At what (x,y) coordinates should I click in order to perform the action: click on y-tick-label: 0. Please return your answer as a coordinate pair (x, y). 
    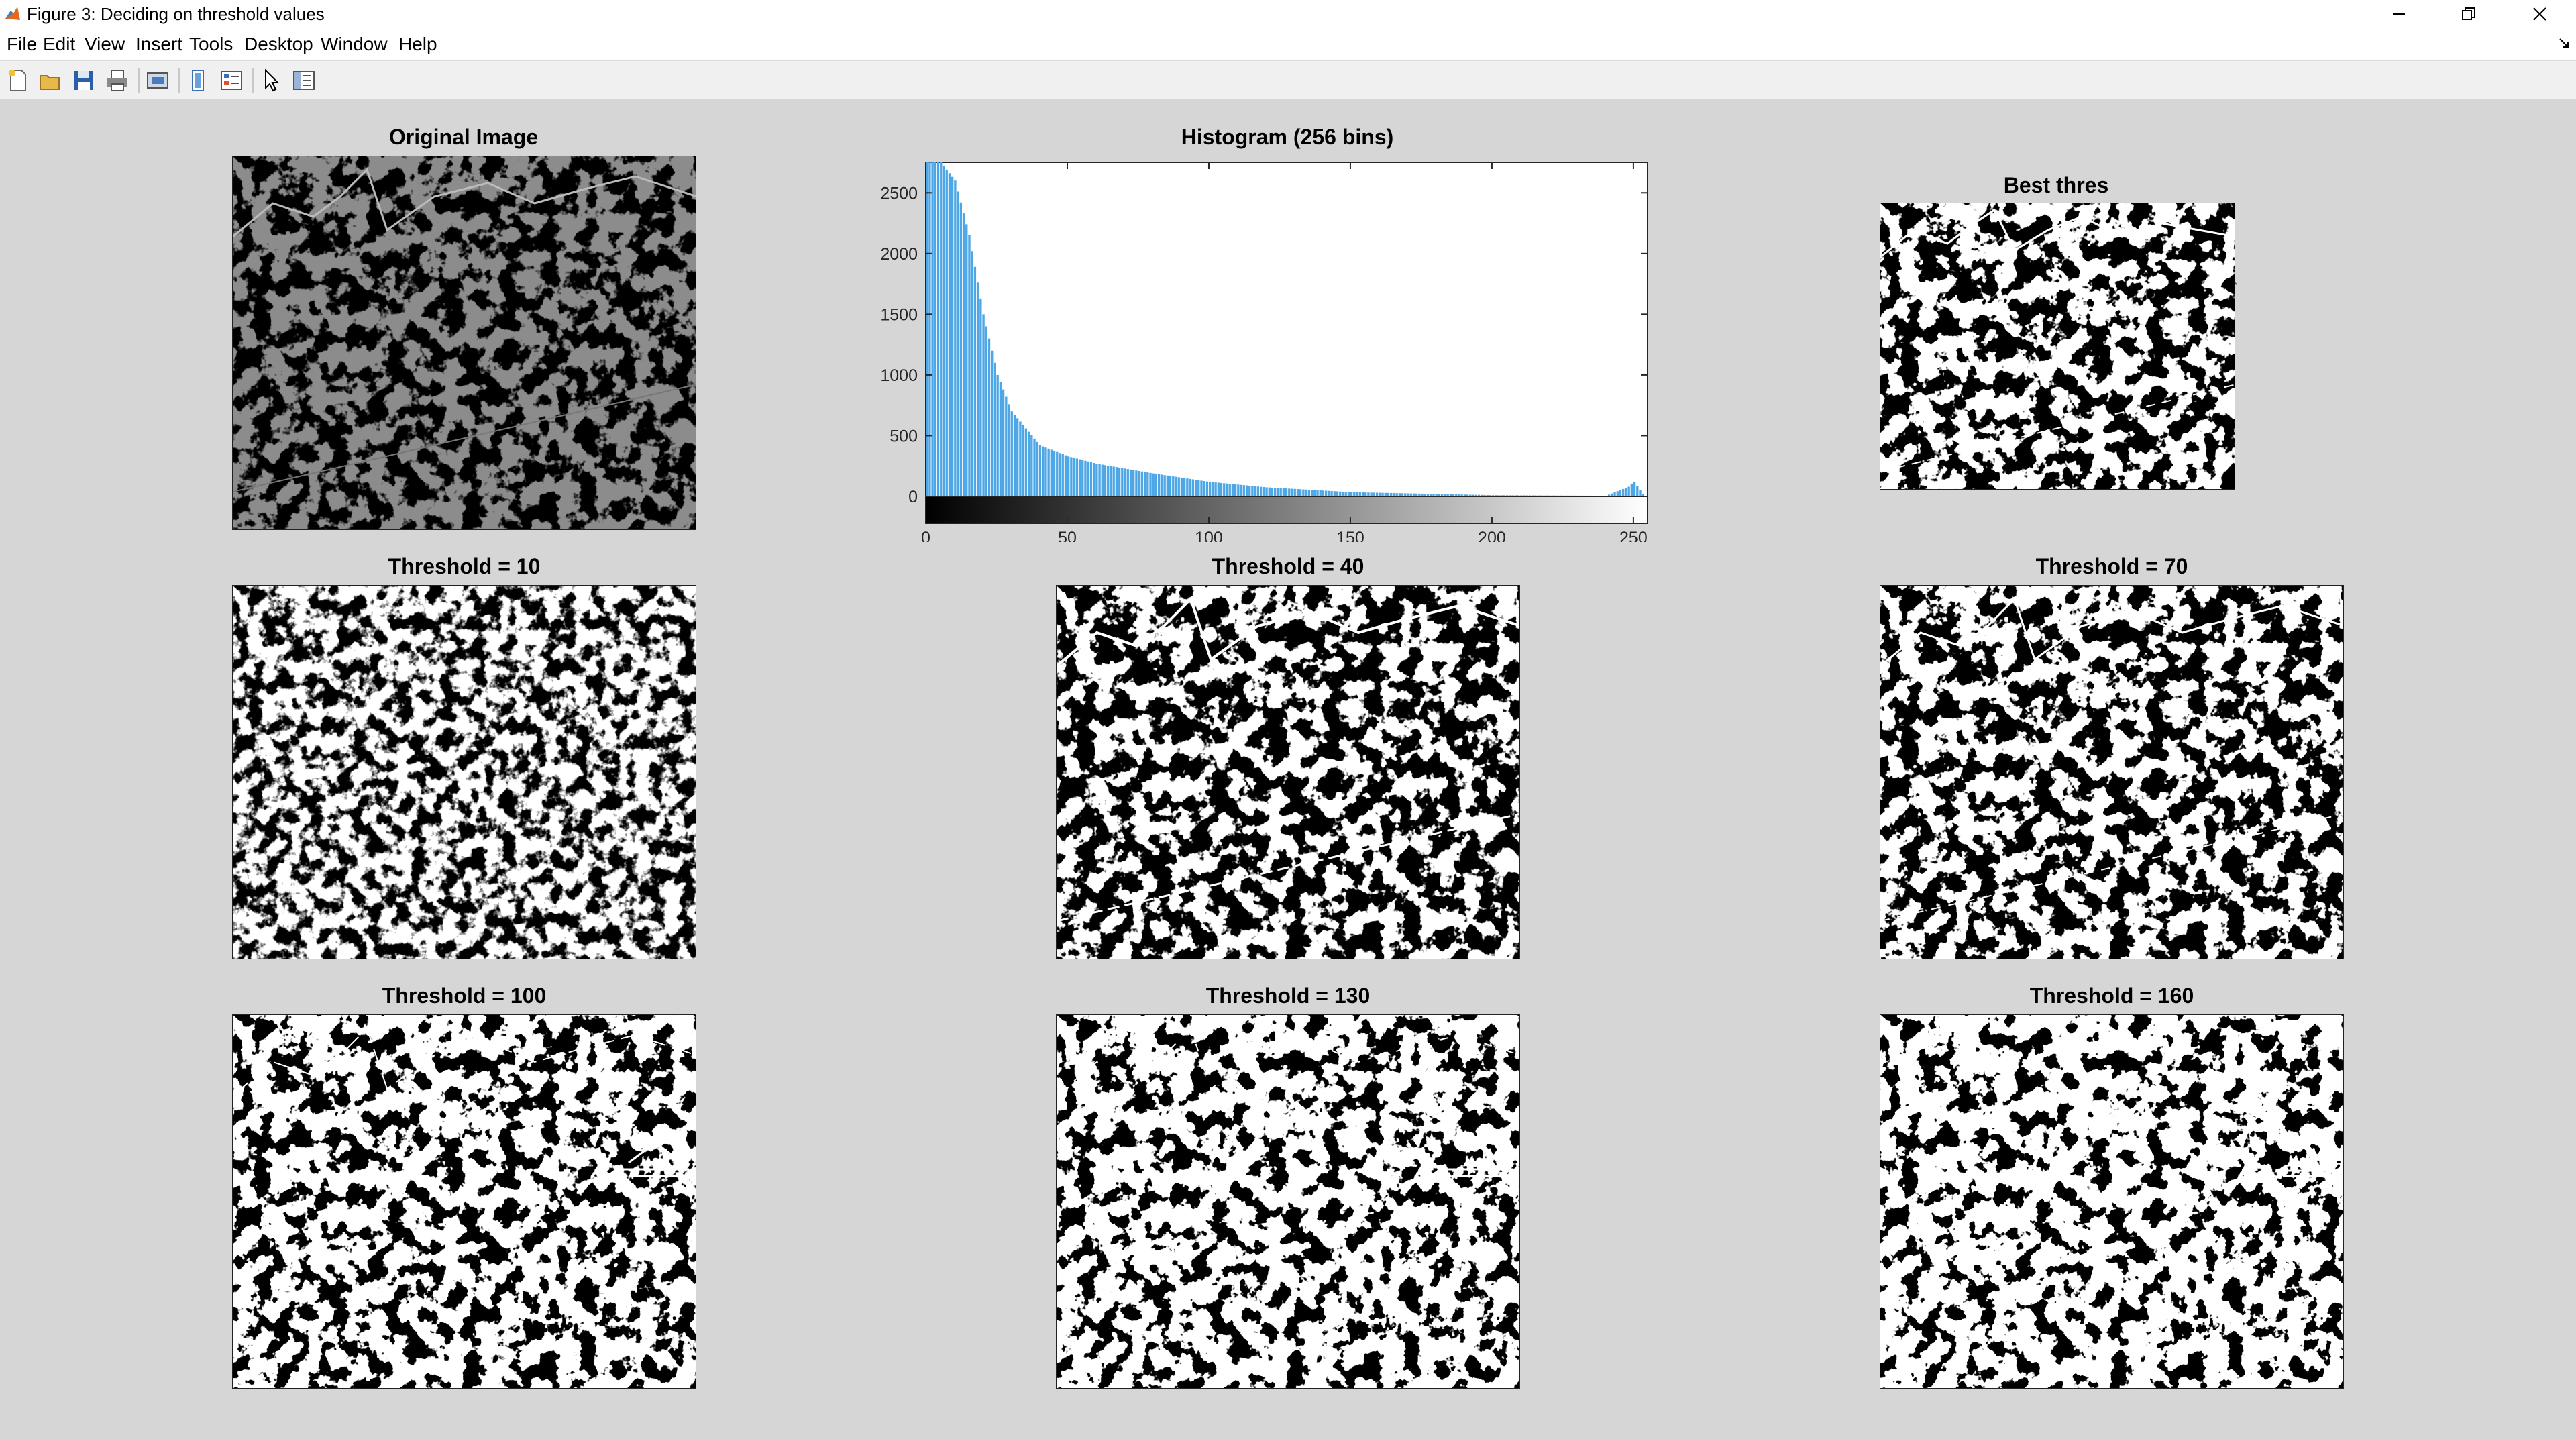
    Looking at the image, I should click on (913, 497).